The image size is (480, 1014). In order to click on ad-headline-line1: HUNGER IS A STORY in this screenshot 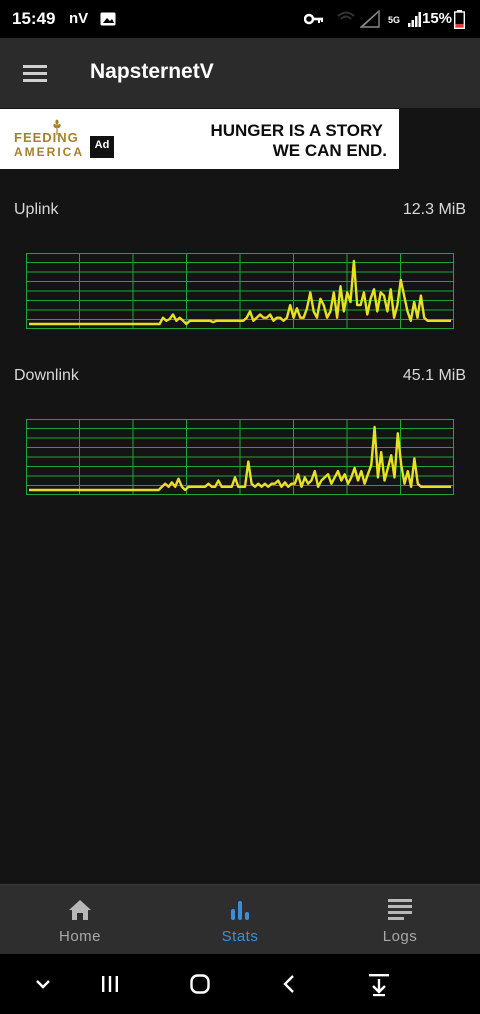, I will do `click(296, 130)`.